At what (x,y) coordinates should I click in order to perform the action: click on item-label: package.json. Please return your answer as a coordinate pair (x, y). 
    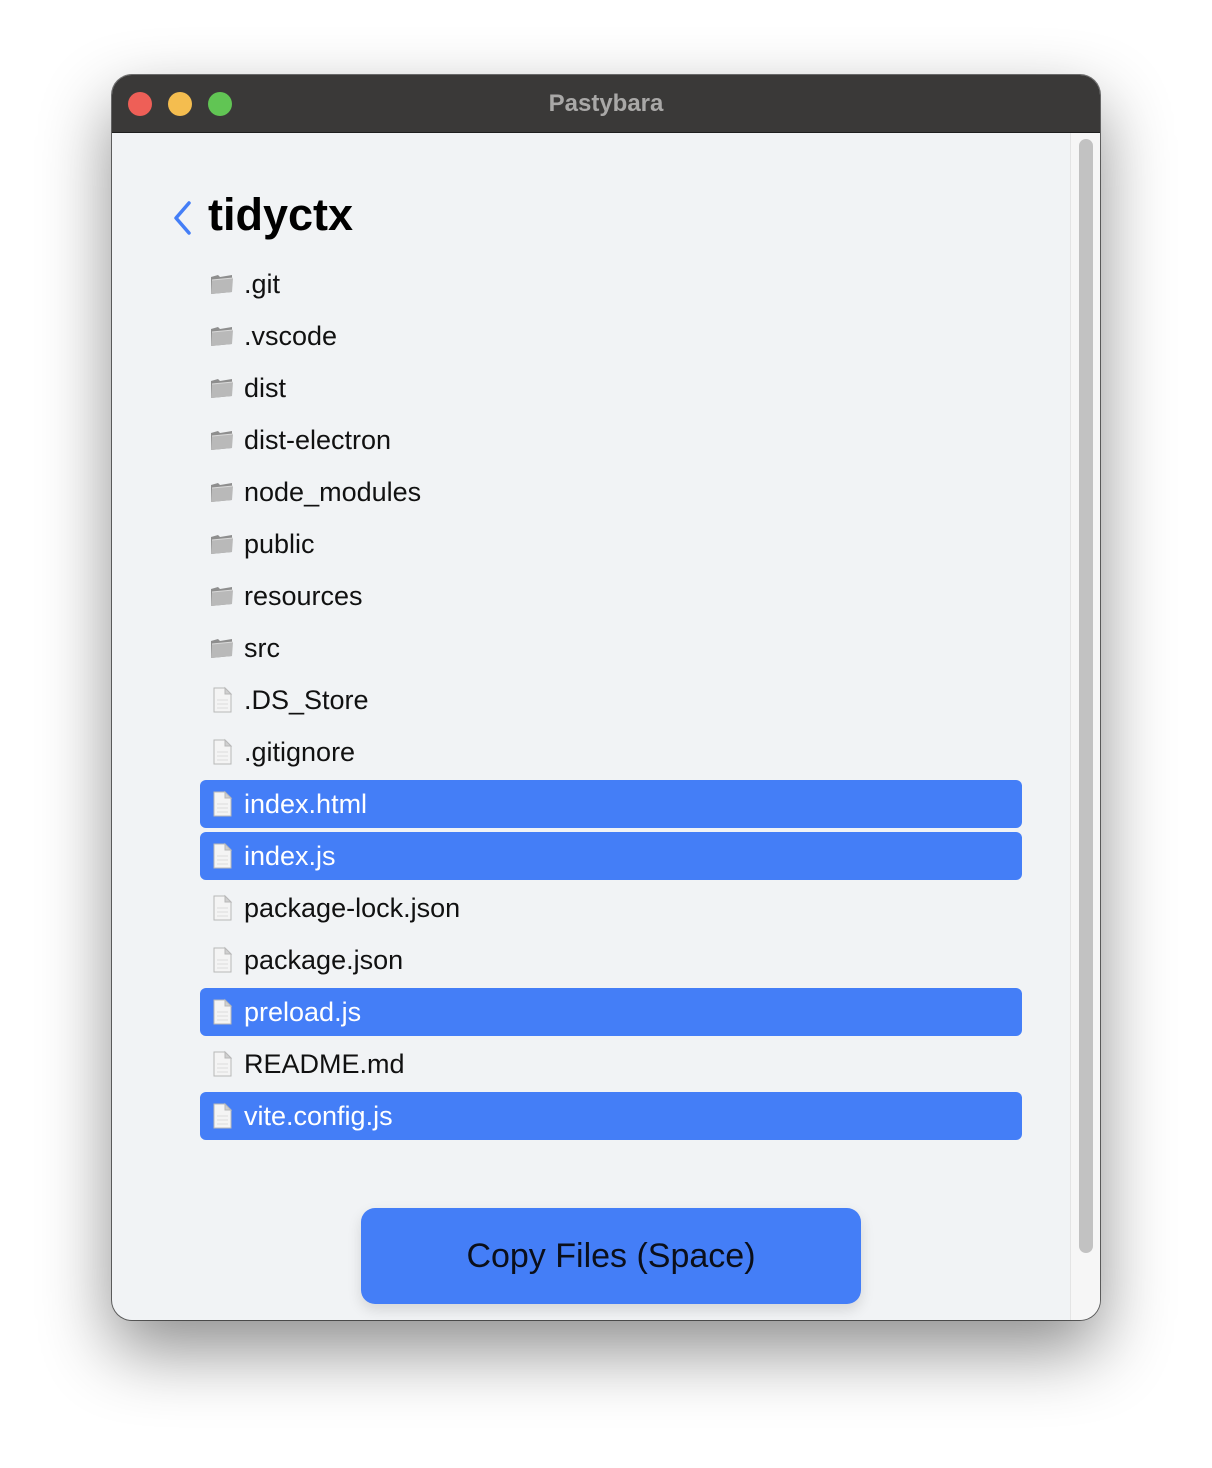
    Looking at the image, I should click on (324, 959).